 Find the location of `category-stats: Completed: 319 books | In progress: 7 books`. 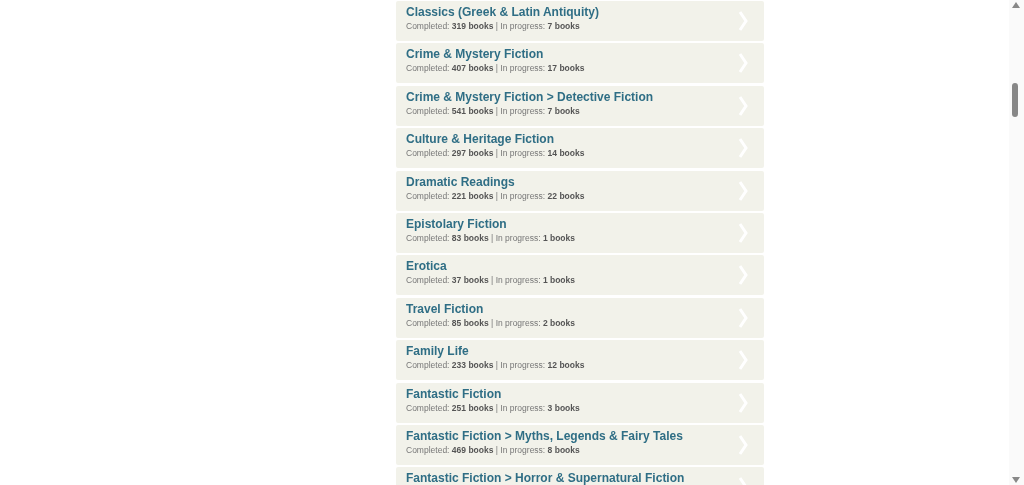

category-stats: Completed: 319 books | In progress: 7 books is located at coordinates (493, 26).